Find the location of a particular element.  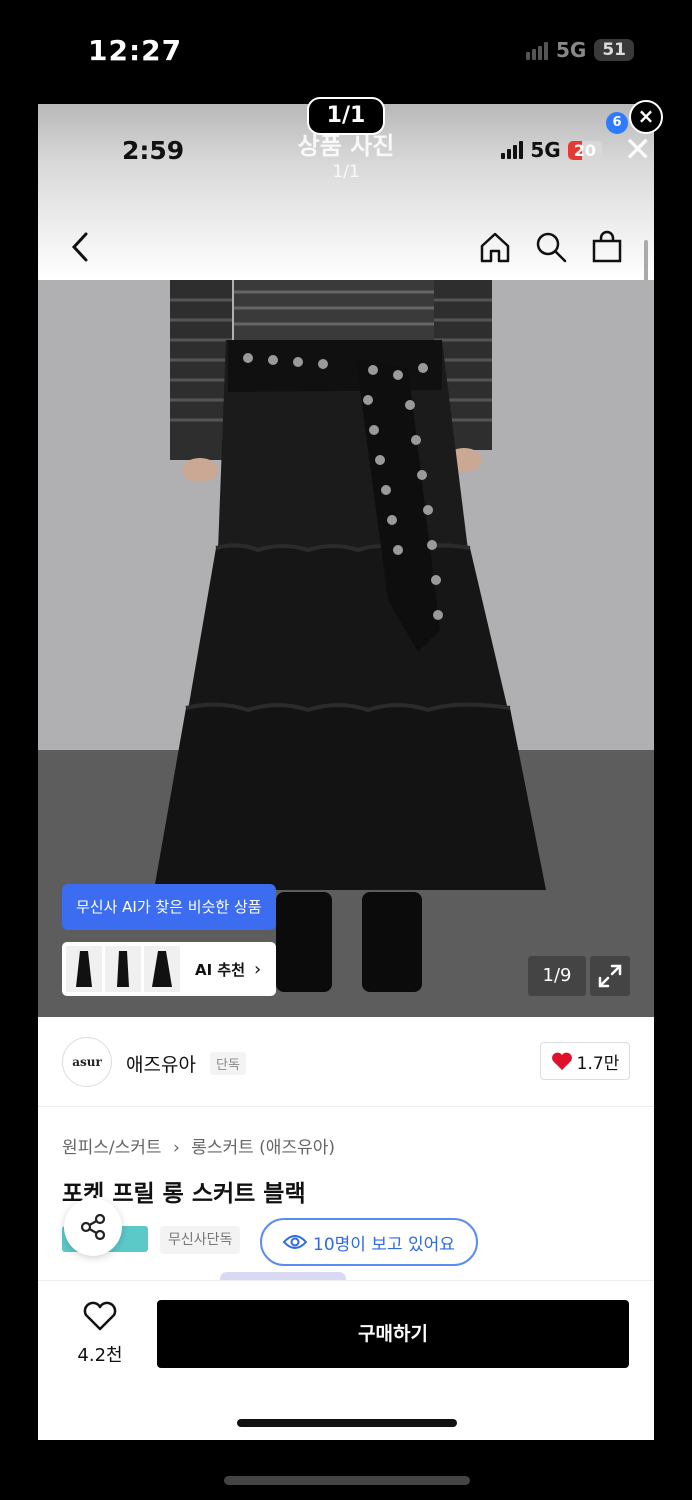

chevron-right-icon: › is located at coordinates (258, 969).